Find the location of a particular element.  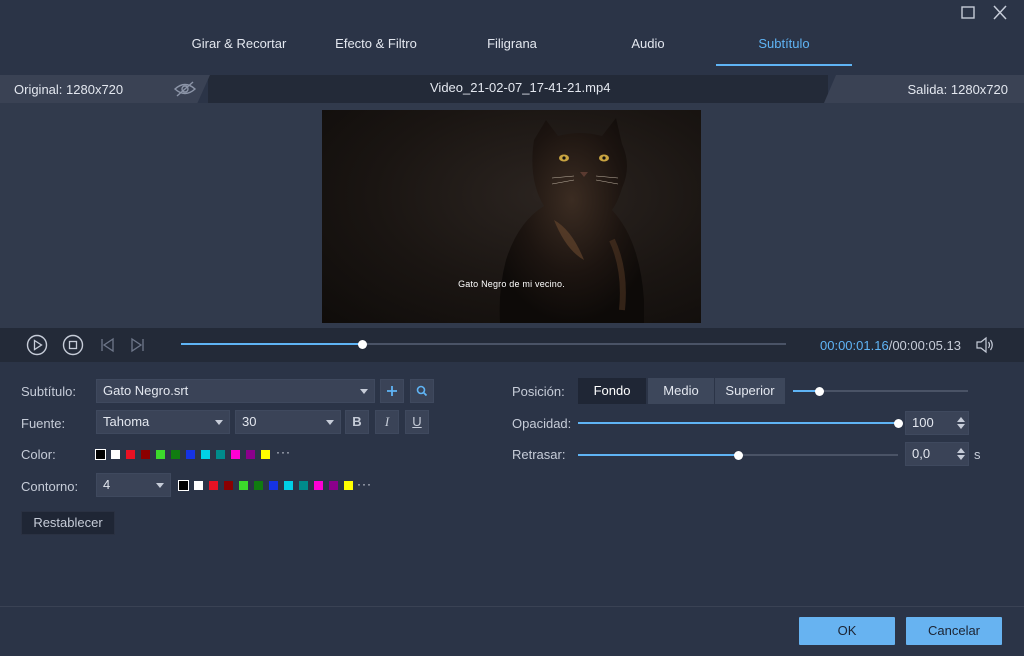

next-frame-button is located at coordinates (137, 345).